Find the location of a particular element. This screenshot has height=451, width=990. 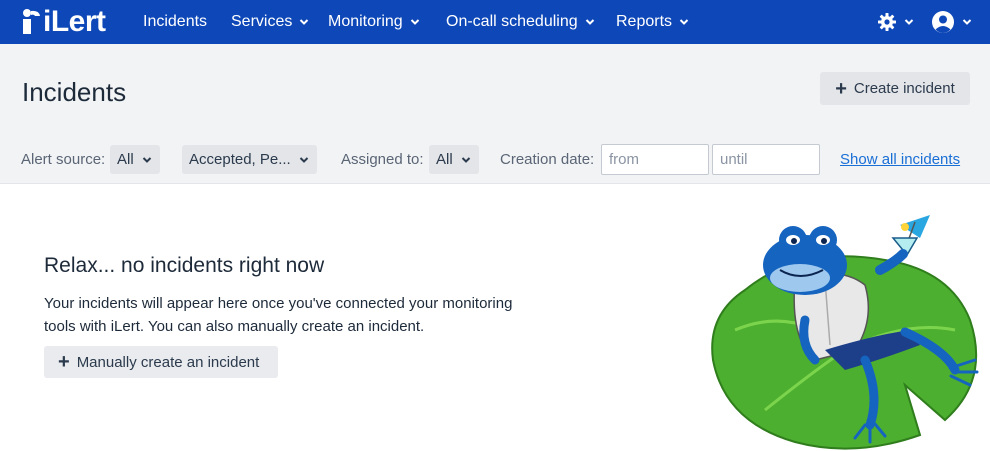

manually-create-incident-button: + Manually create an incident is located at coordinates (161, 362).